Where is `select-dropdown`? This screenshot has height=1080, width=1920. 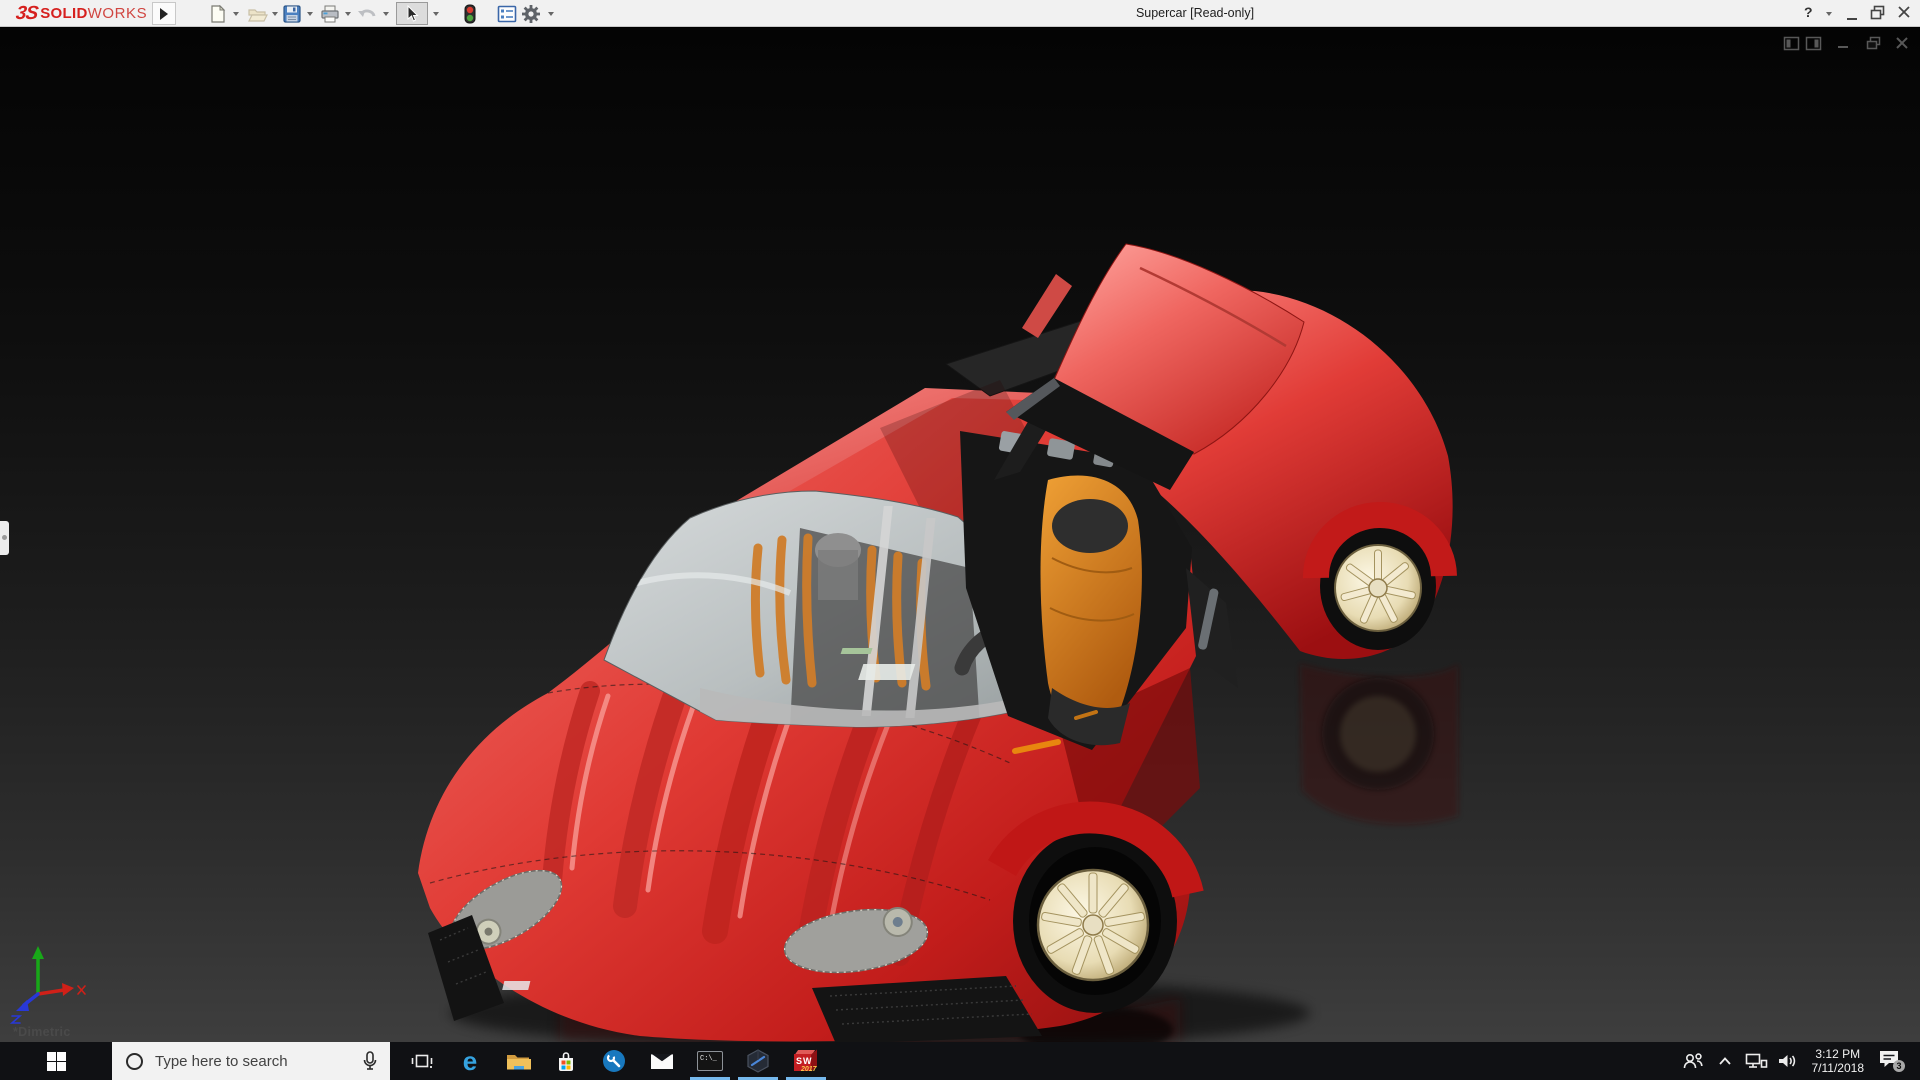
select-dropdown is located at coordinates (436, 14).